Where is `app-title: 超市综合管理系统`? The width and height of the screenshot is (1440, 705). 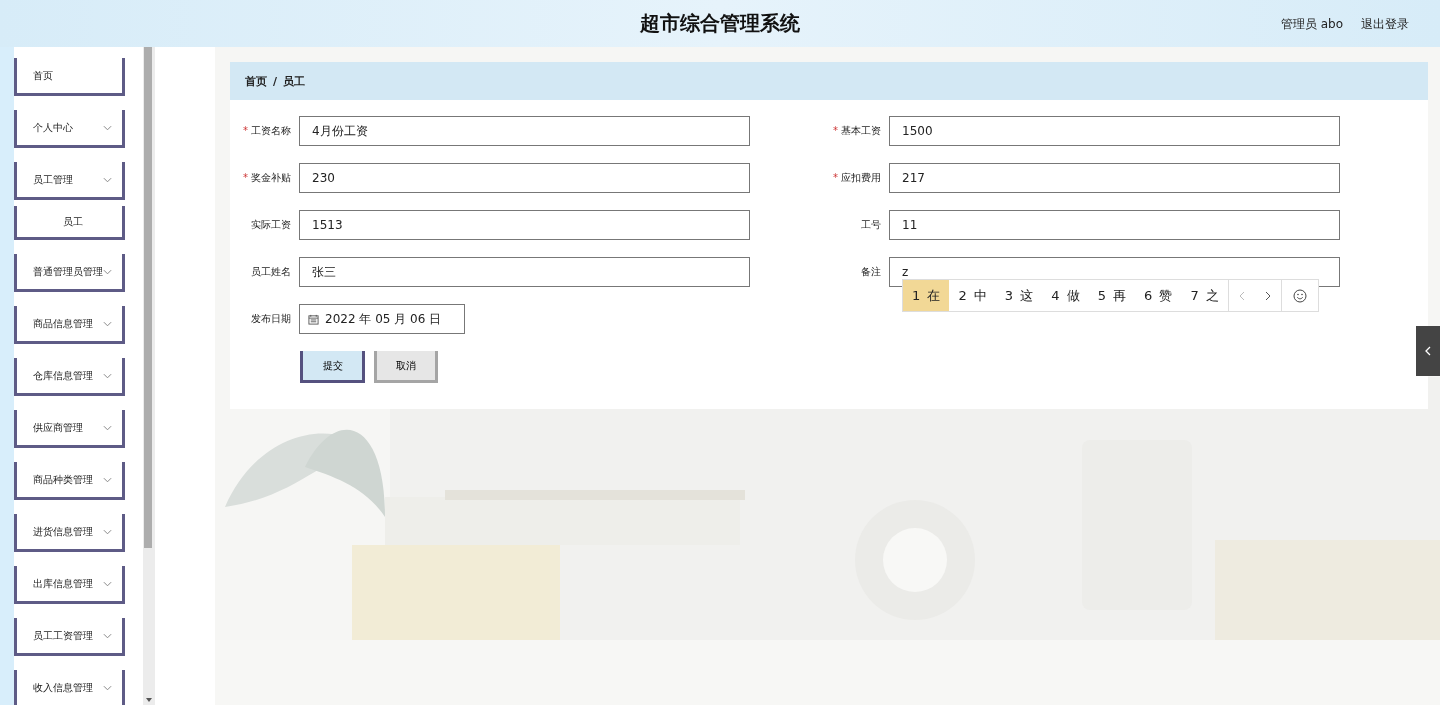 app-title: 超市综合管理系统 is located at coordinates (720, 23).